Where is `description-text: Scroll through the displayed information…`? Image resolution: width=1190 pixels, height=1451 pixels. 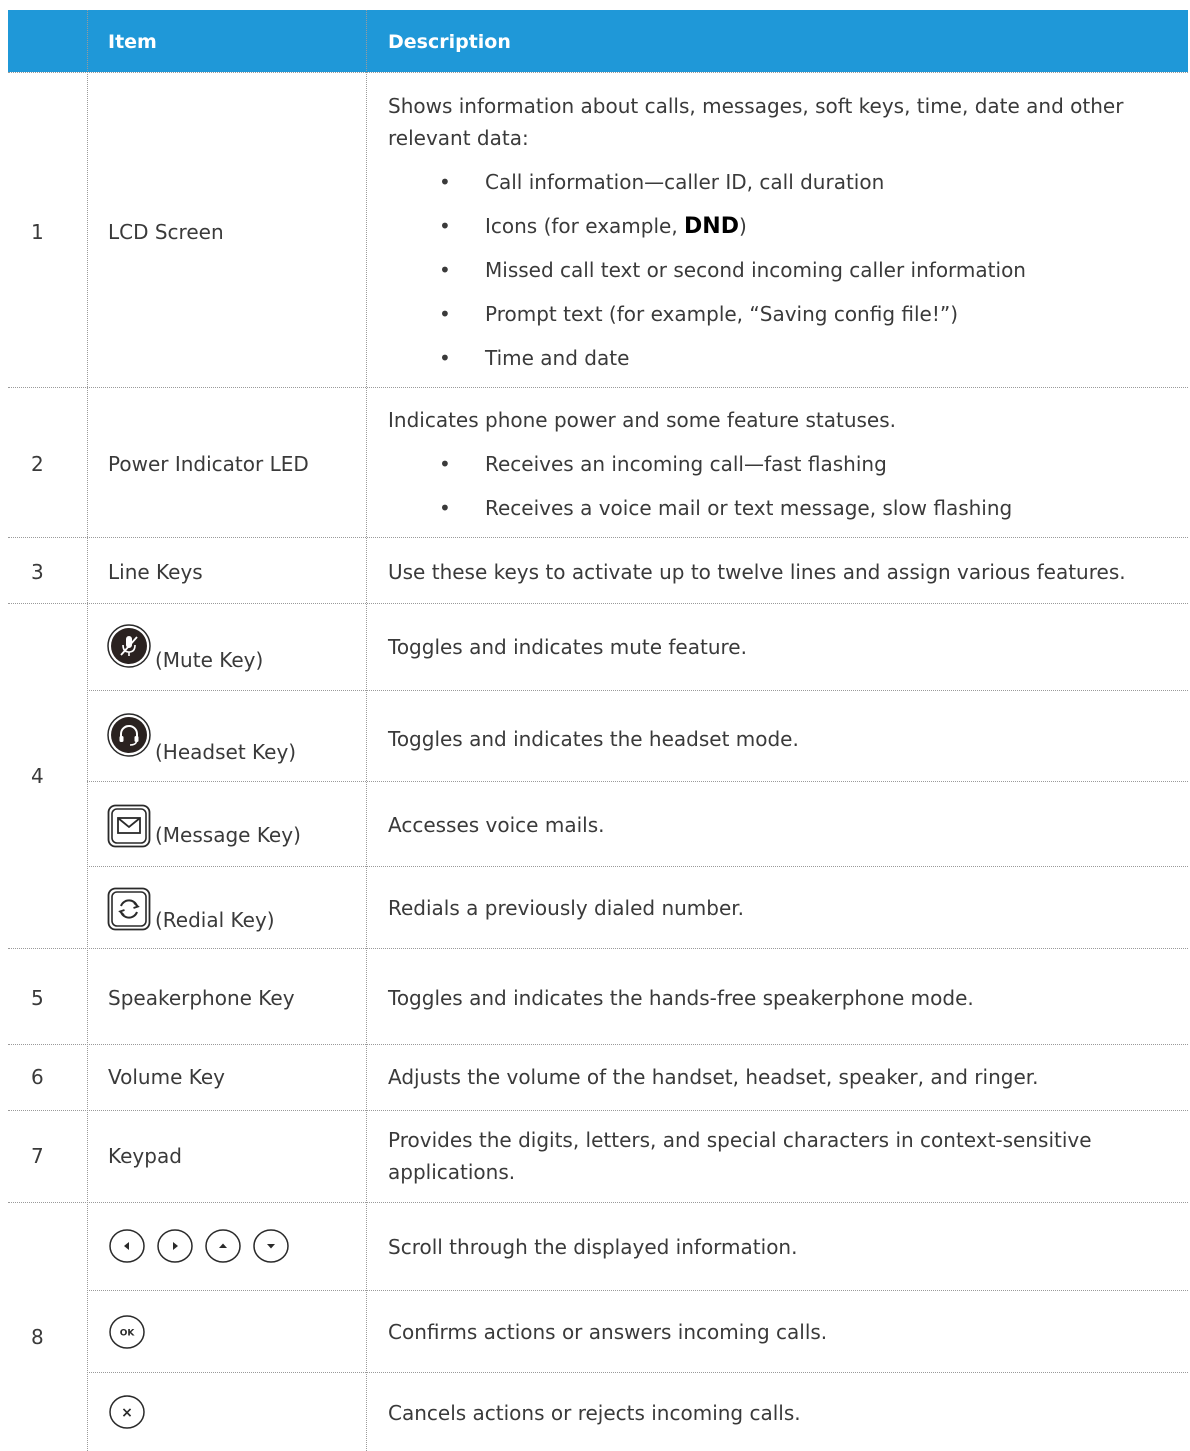 description-text: Scroll through the displayed information… is located at coordinates (593, 1247).